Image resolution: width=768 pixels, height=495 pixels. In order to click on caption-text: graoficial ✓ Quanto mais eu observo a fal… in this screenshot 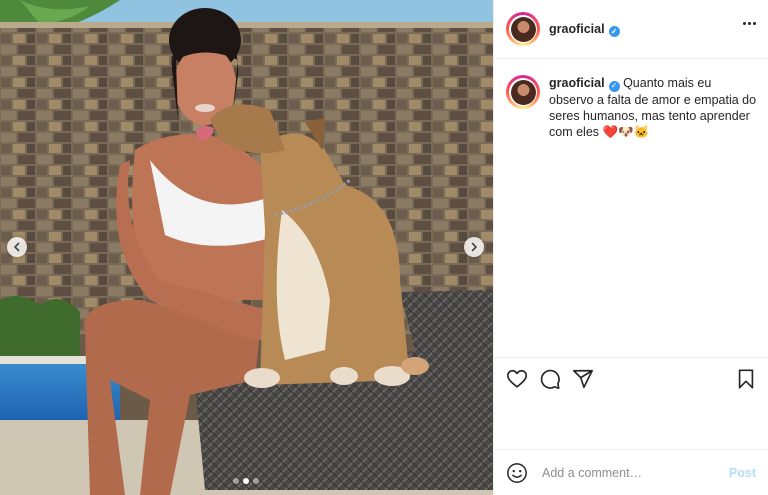, I will do `click(653, 107)`.